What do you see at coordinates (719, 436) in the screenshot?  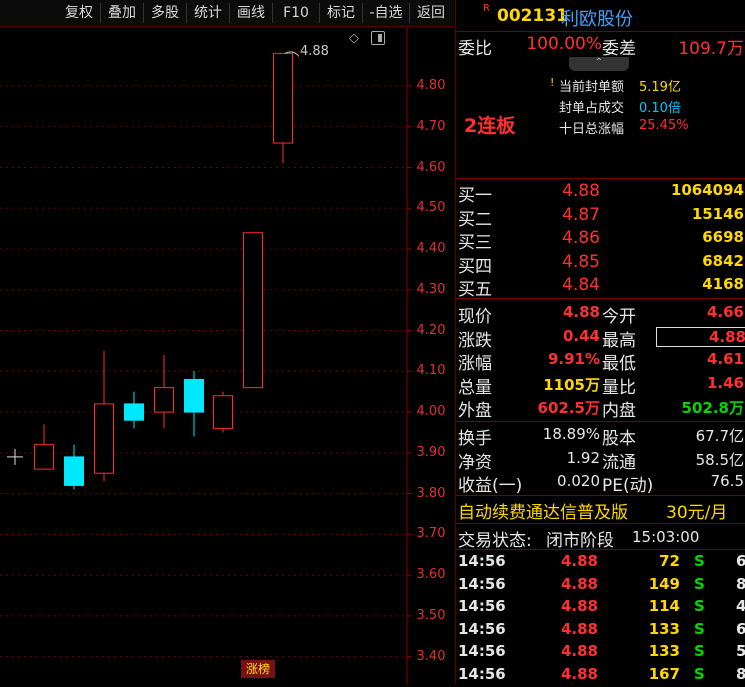 I see `stats-value: 67.7亿` at bounding box center [719, 436].